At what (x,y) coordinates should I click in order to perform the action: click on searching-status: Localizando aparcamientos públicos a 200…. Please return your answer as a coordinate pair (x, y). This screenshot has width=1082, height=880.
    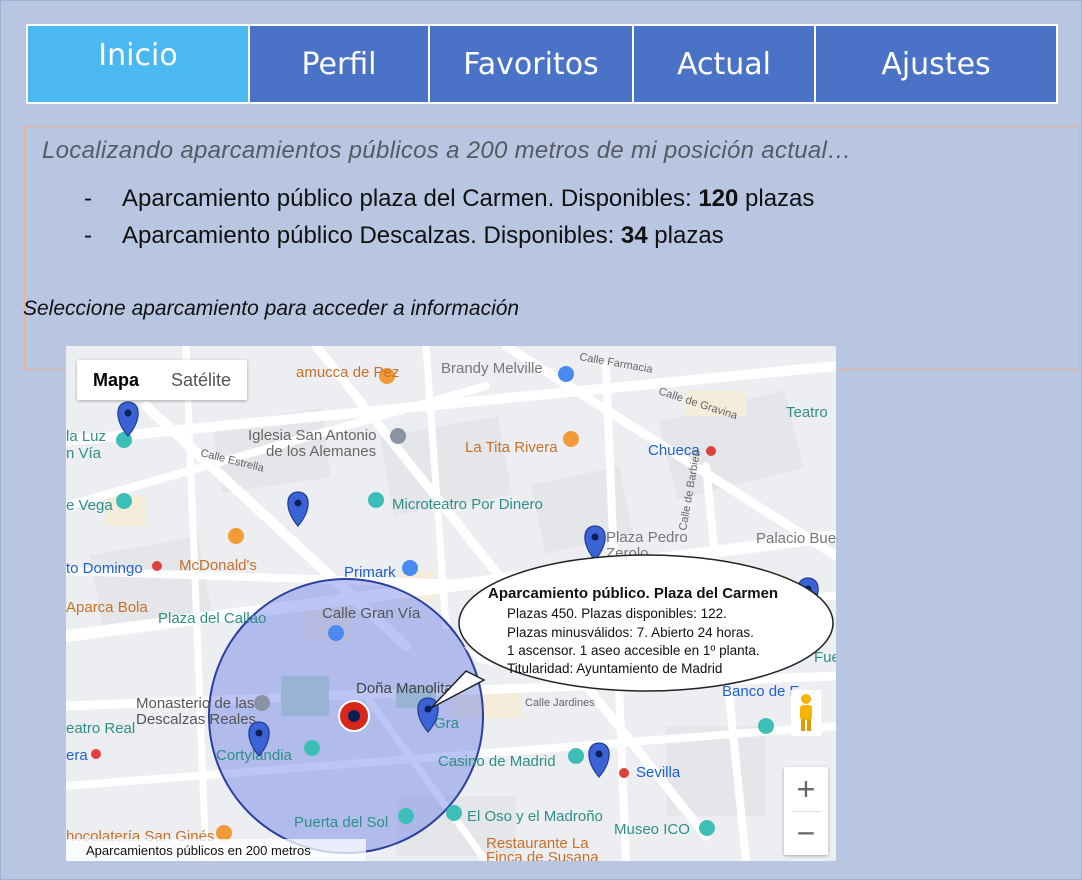
    Looking at the image, I should click on (447, 150).